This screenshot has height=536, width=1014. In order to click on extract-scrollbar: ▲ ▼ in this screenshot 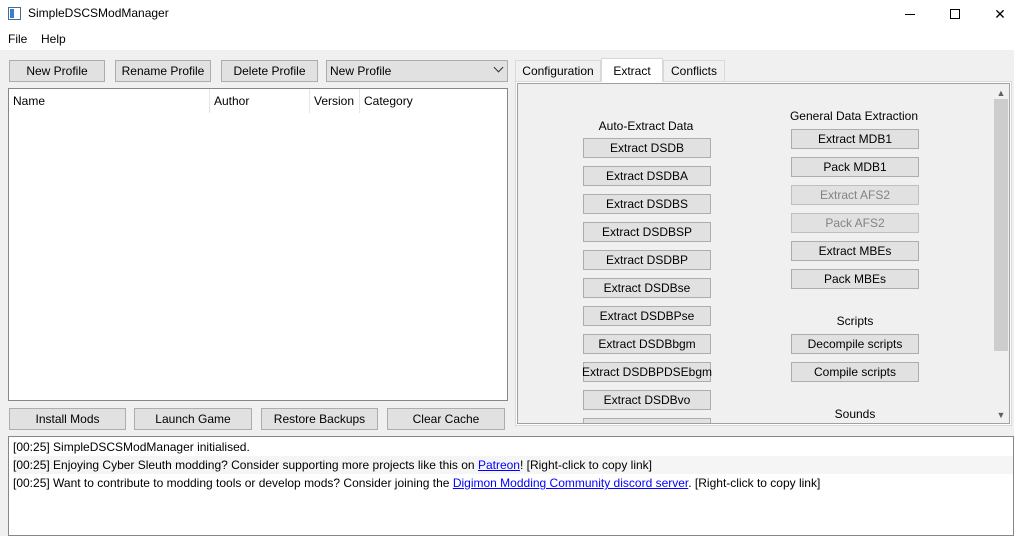, I will do `click(1001, 253)`.